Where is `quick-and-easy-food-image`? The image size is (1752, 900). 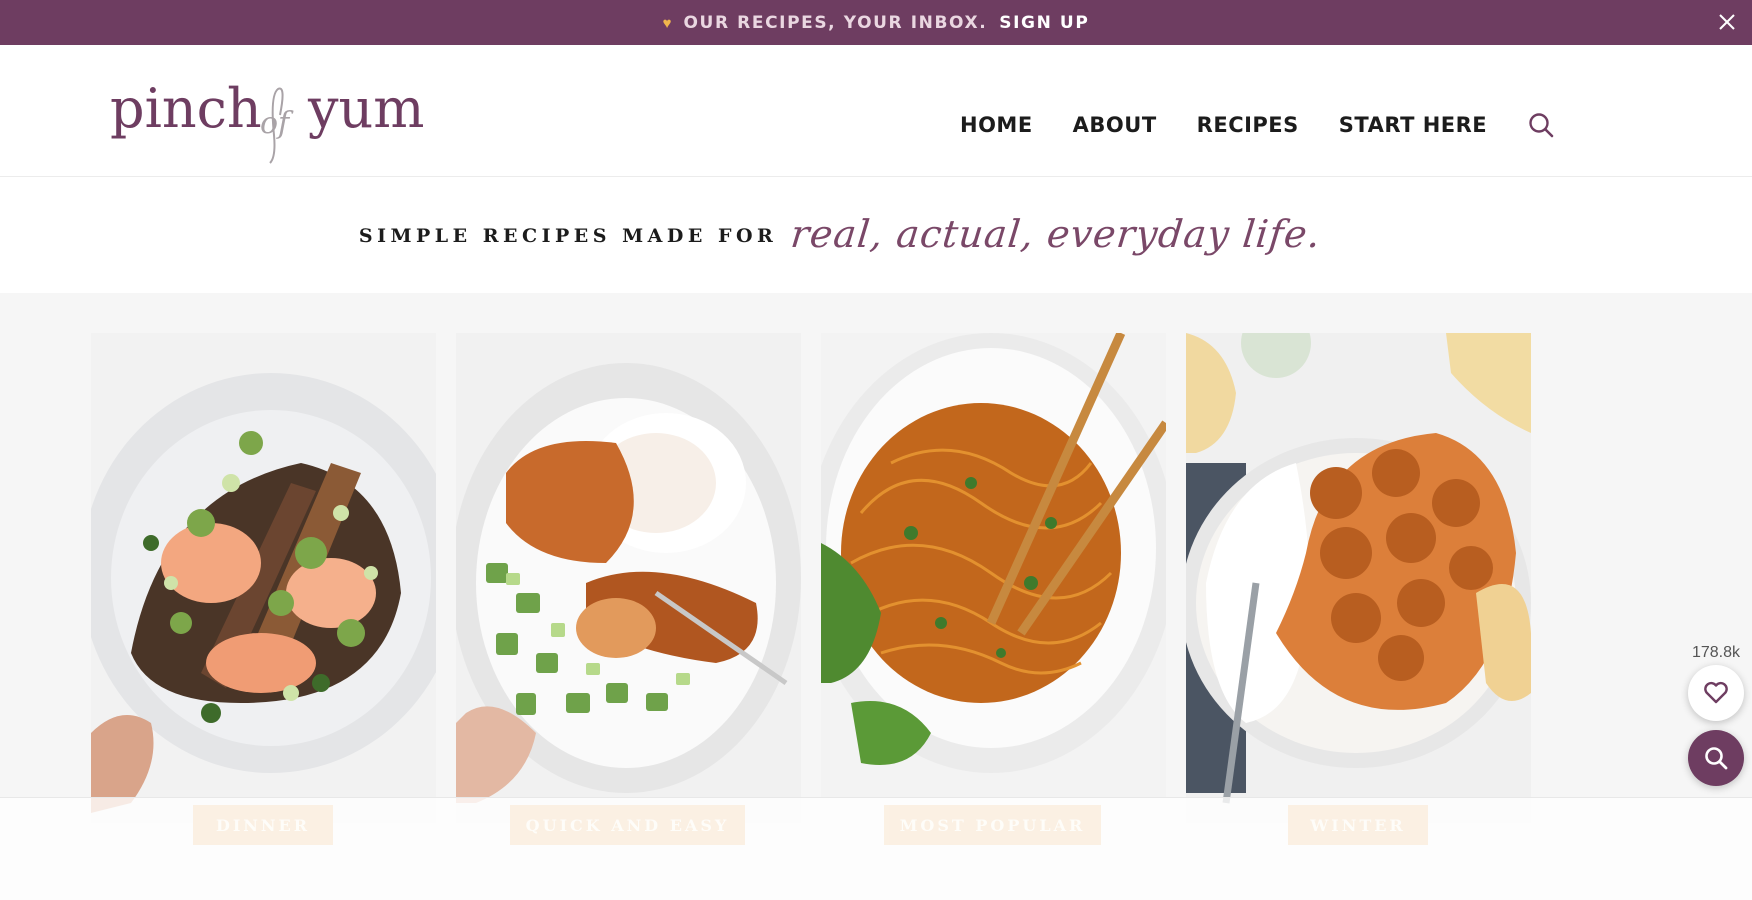
quick-and-easy-food-image is located at coordinates (628, 578).